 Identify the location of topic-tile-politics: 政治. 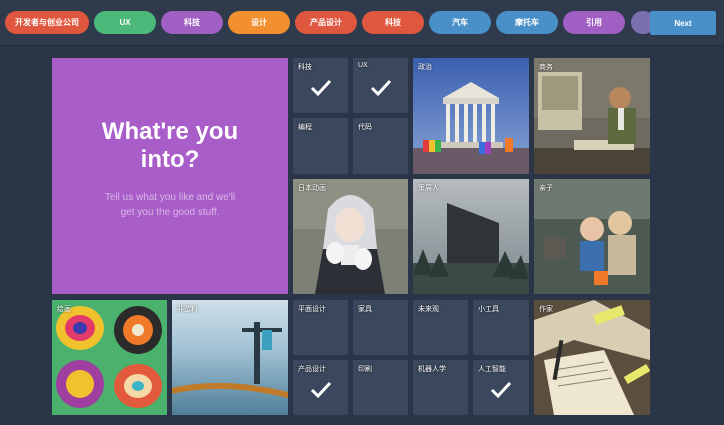
(471, 116).